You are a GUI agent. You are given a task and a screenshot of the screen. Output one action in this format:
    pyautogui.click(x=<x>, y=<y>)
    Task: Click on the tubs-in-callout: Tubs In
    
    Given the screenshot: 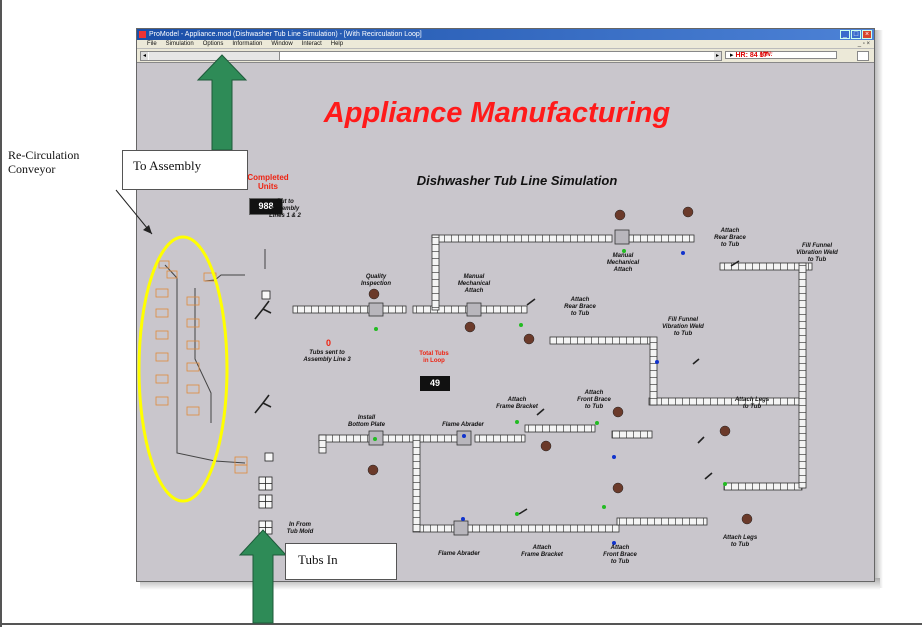 What is the action you would take?
    pyautogui.click(x=341, y=561)
    